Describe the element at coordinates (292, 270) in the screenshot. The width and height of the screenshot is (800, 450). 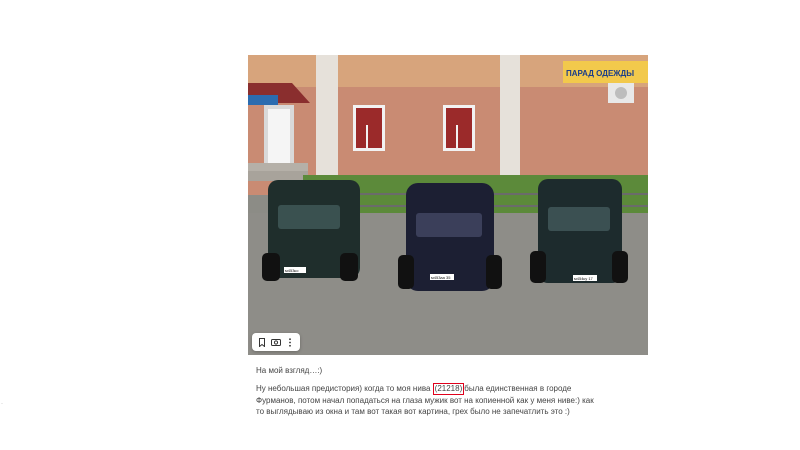
I see `car1-plate: м453ко` at that location.